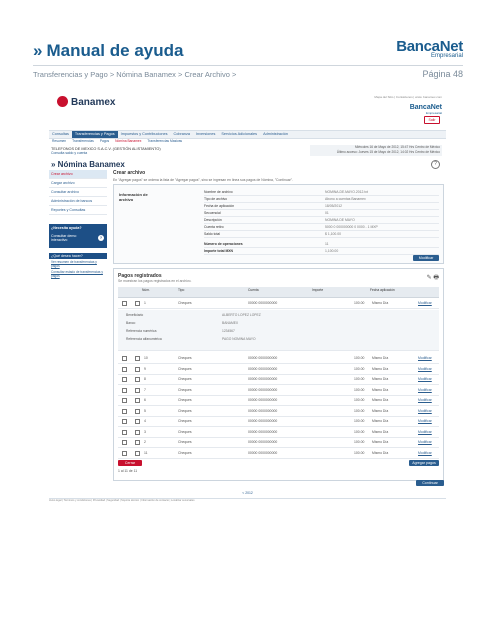  Describe the element at coordinates (433, 278) in the screenshot. I see `edit-print-icons: ✎ 🖶` at that location.